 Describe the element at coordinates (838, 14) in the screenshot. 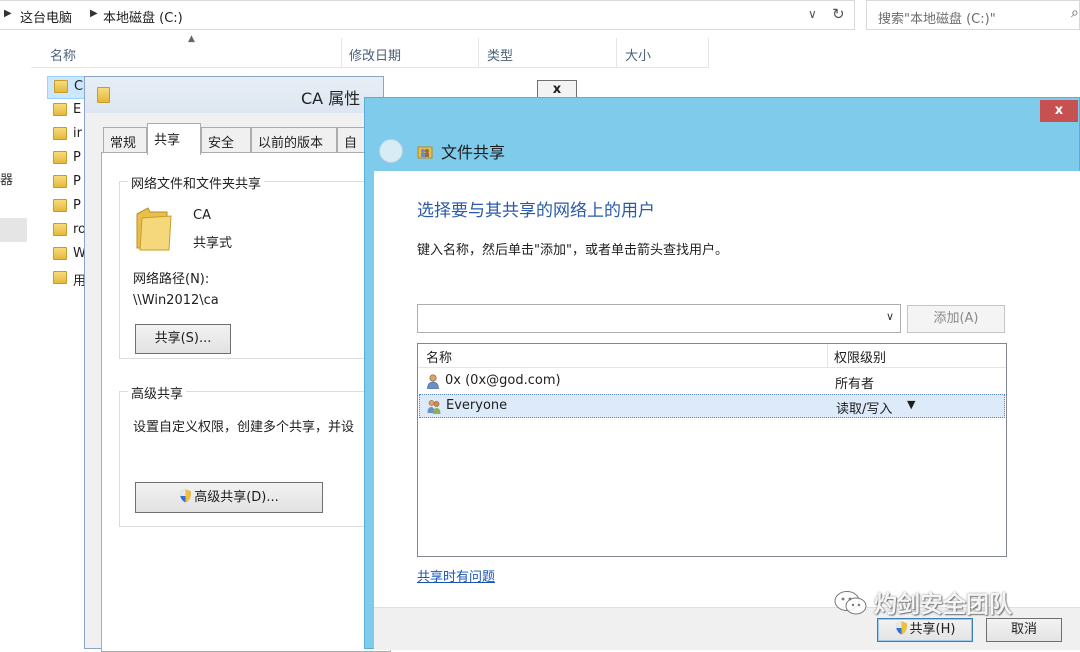

I see `refresh-icon: ↻` at that location.